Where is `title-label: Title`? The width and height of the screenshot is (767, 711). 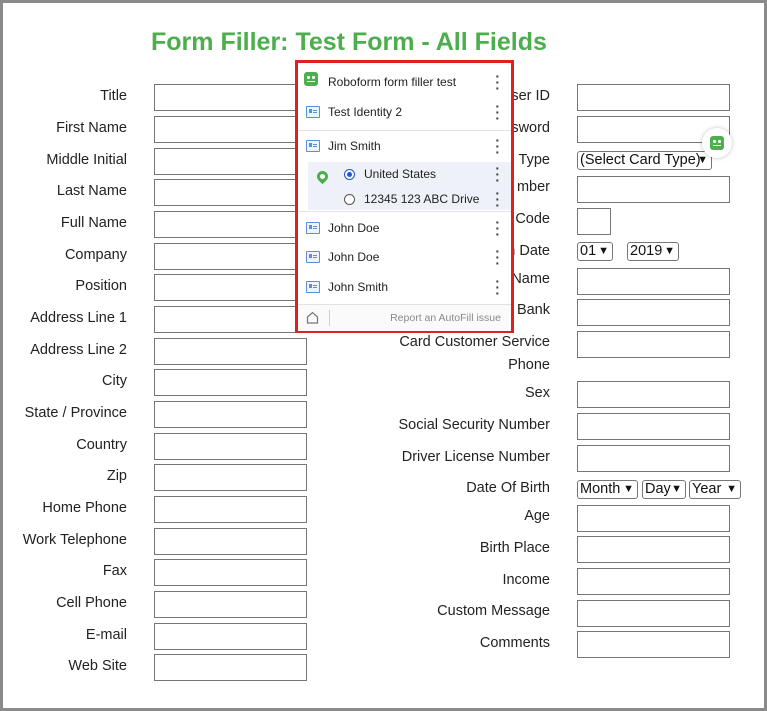
title-label: Title is located at coordinates (113, 96).